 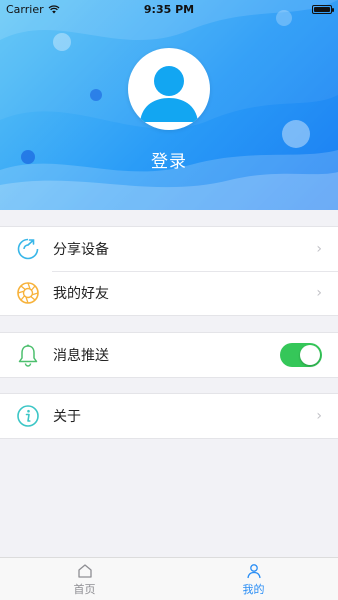 I want to click on about-item: 关于 ›, so click(x=169, y=416).